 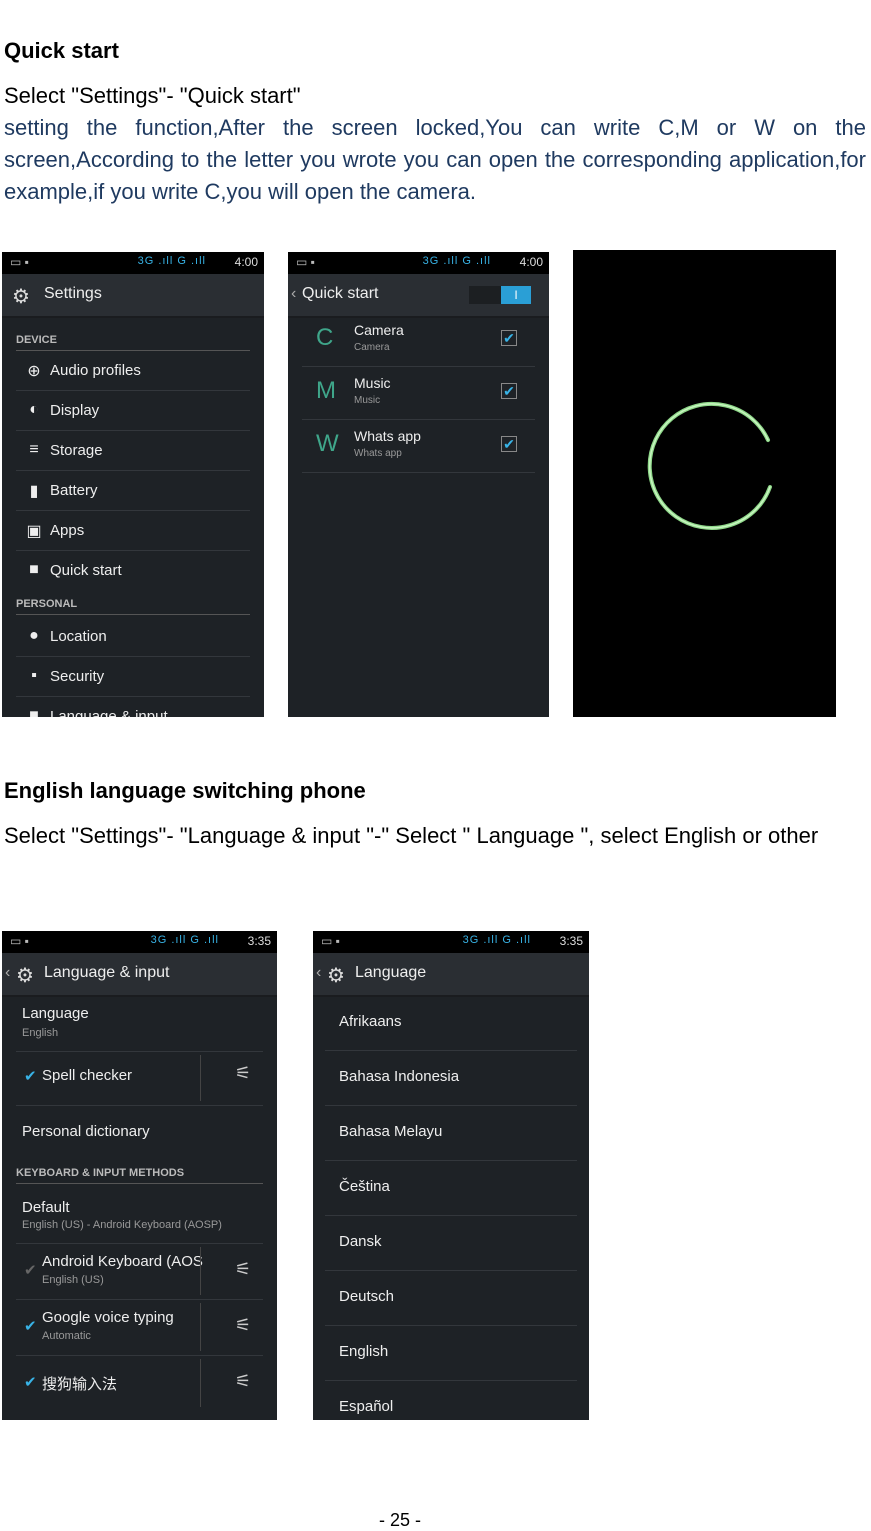 I want to click on language-option: Español, so click(x=451, y=1400).